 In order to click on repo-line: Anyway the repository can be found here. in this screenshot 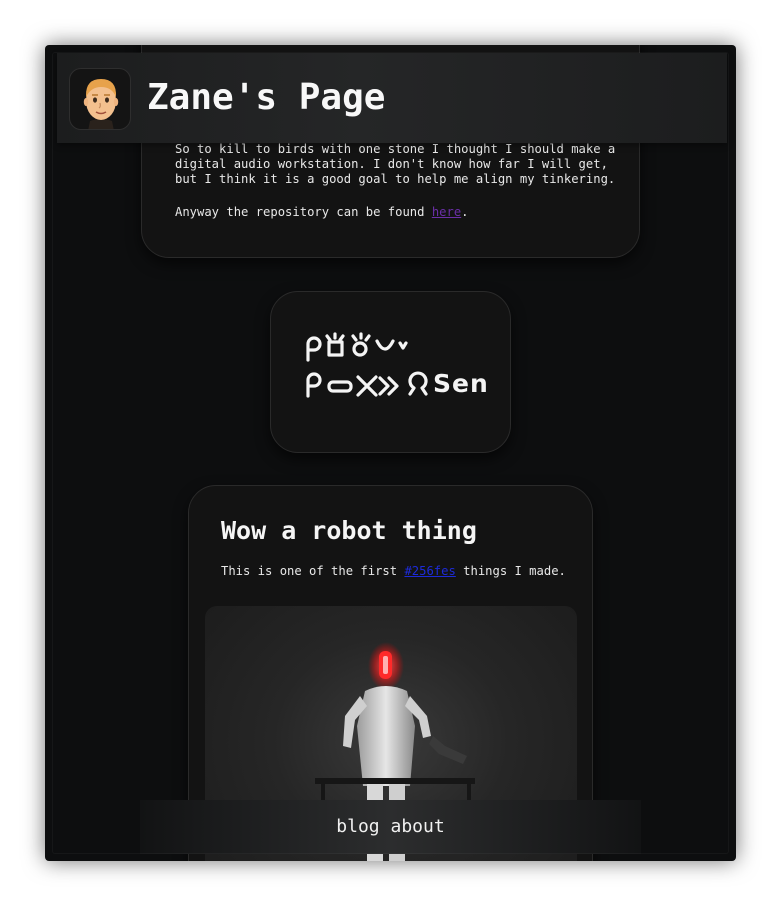, I will do `click(322, 212)`.